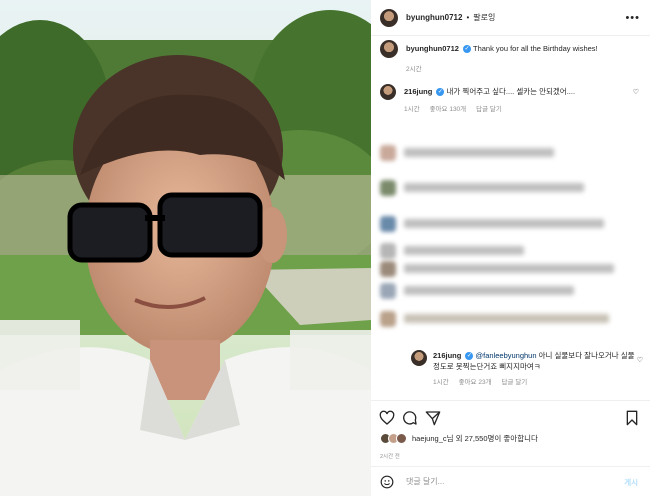 Image resolution: width=650 pixels, height=496 pixels. What do you see at coordinates (535, 48) in the screenshot?
I see `caption-text: Thank you for all the Birthday wishes!` at bounding box center [535, 48].